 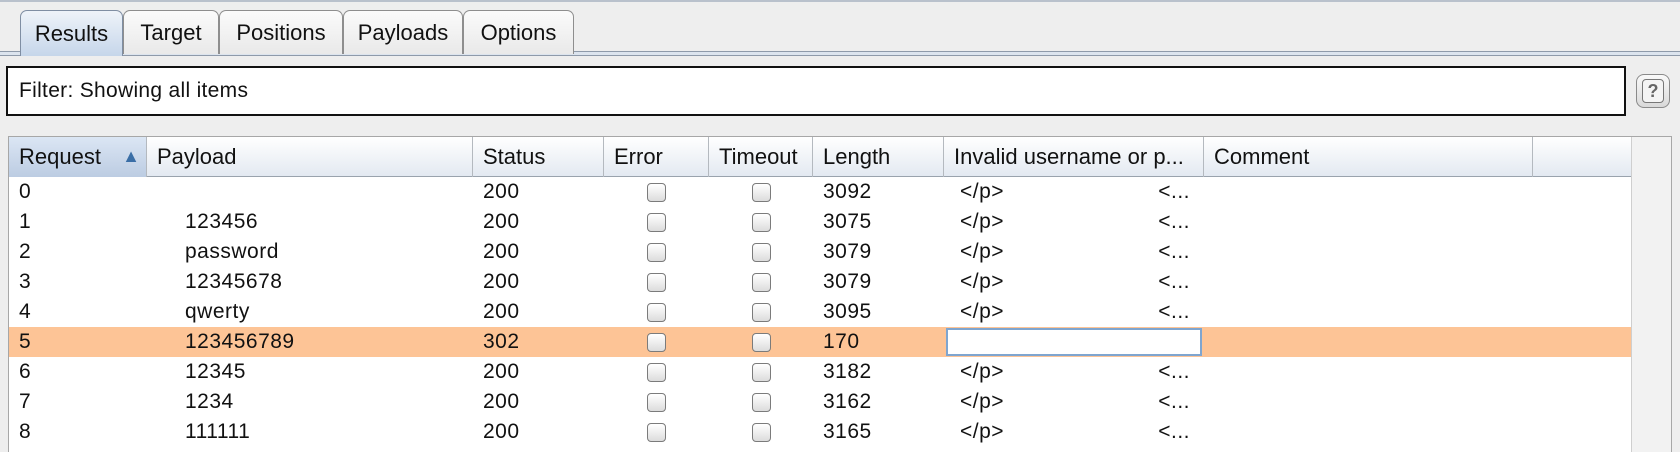 I want to click on help-button: ?, so click(x=1653, y=91).